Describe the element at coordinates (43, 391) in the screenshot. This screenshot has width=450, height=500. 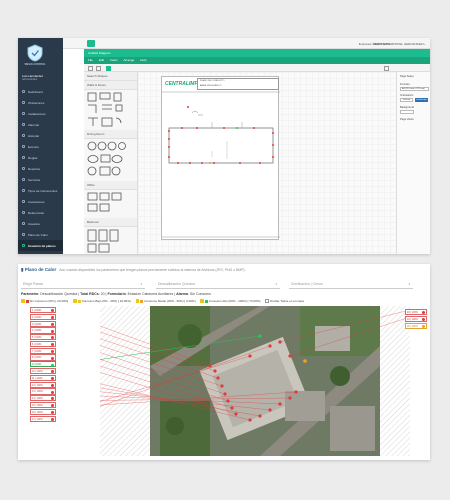
I see `sensor-tag: 13 | 100%` at that location.